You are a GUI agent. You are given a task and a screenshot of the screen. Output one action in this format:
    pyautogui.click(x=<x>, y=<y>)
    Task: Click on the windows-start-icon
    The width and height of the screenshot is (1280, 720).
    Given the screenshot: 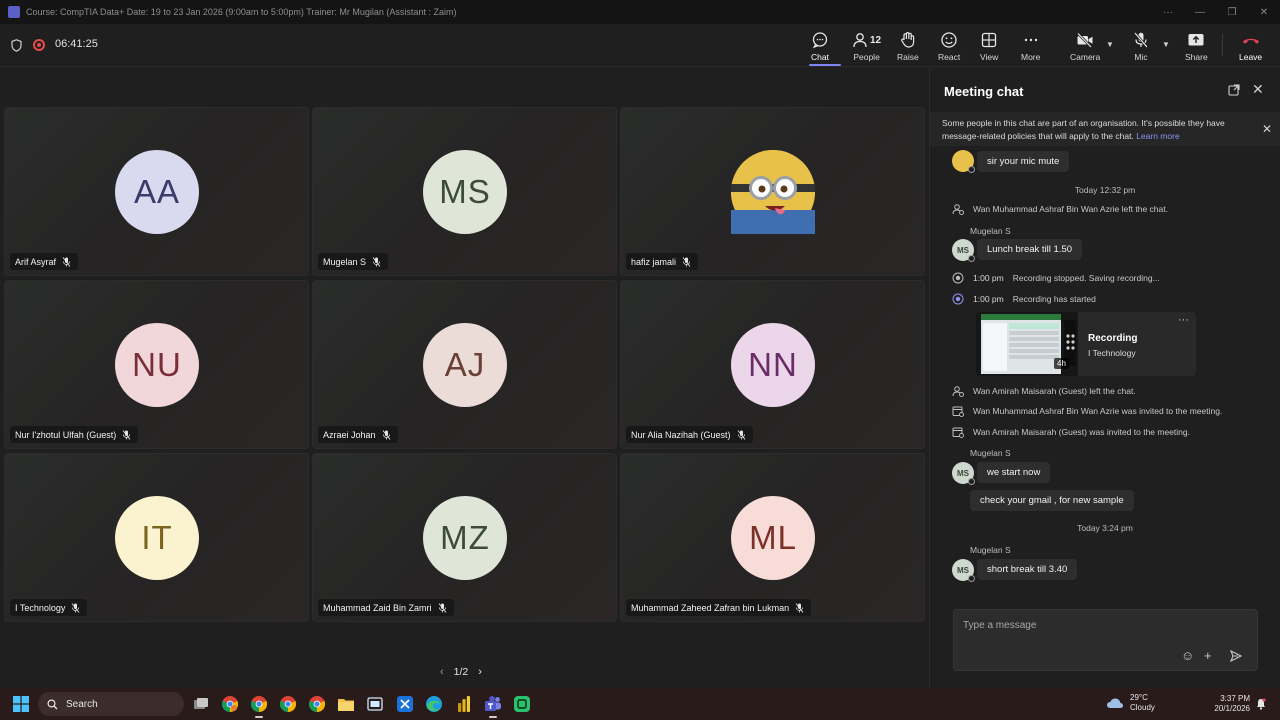 What is the action you would take?
    pyautogui.click(x=21, y=704)
    